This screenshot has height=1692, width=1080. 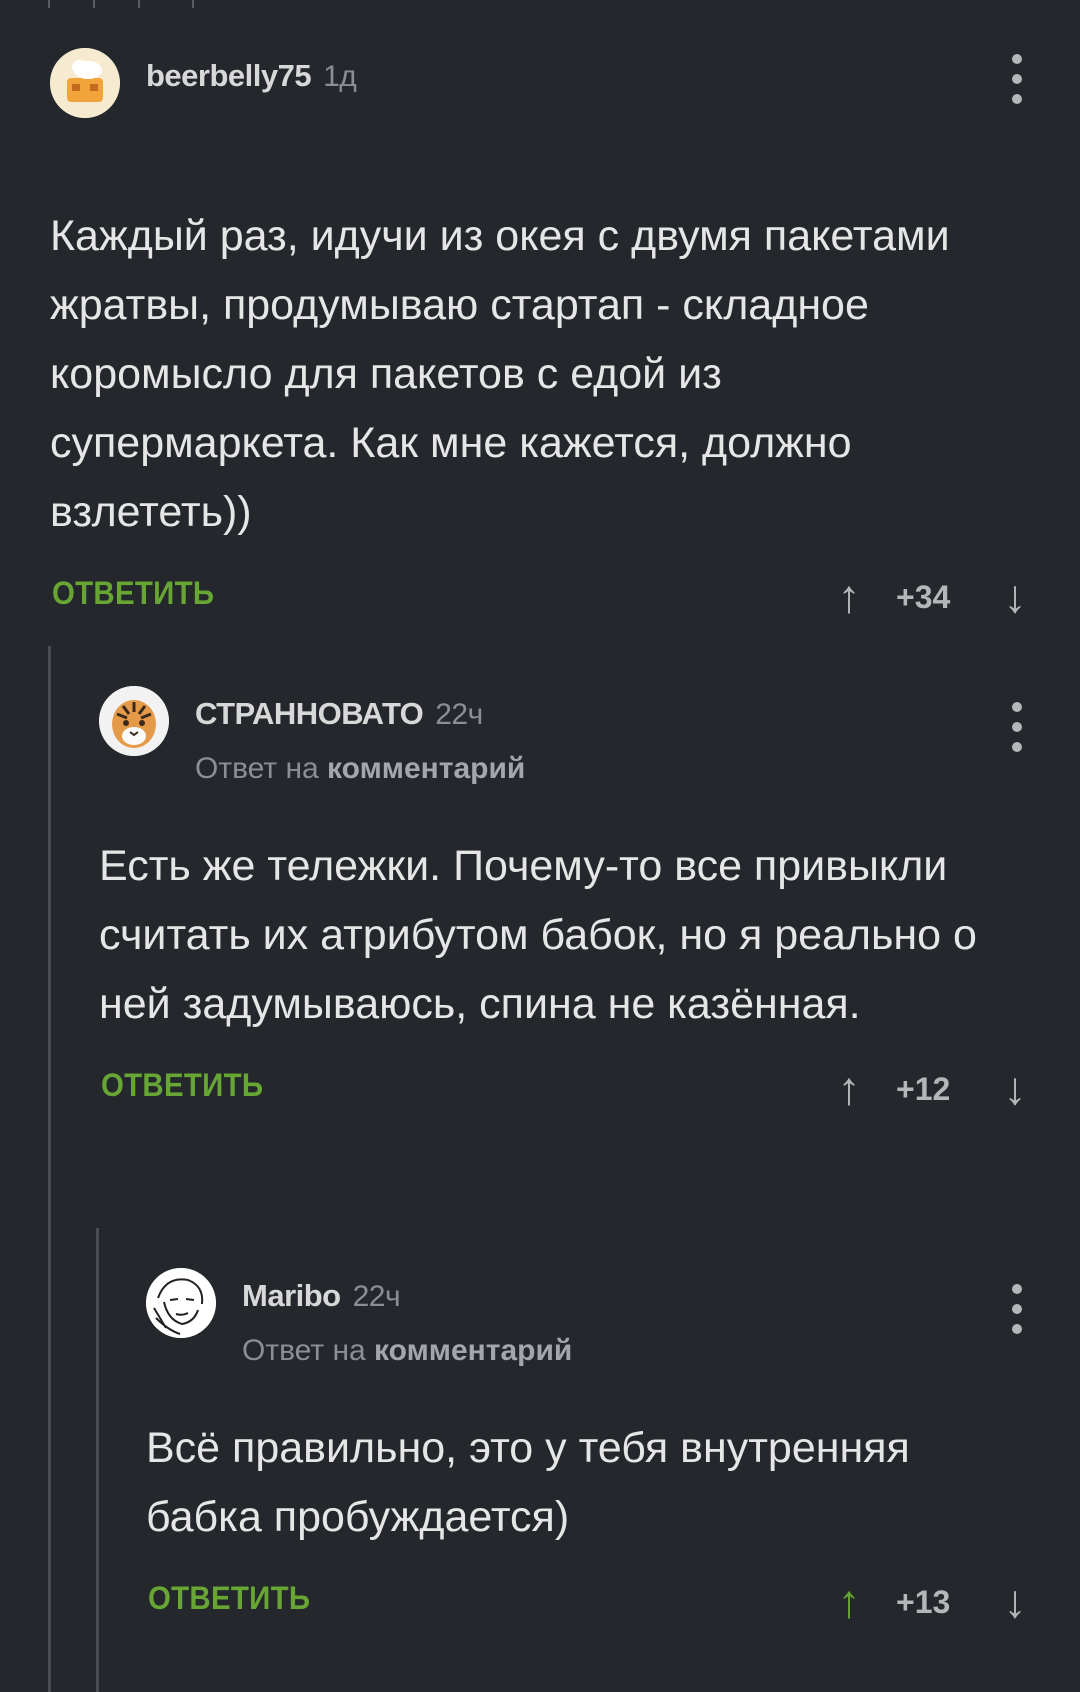 I want to click on comment-header: СТРАННОВАТО 22ч Ответ на комментарий, so click(x=565, y=733).